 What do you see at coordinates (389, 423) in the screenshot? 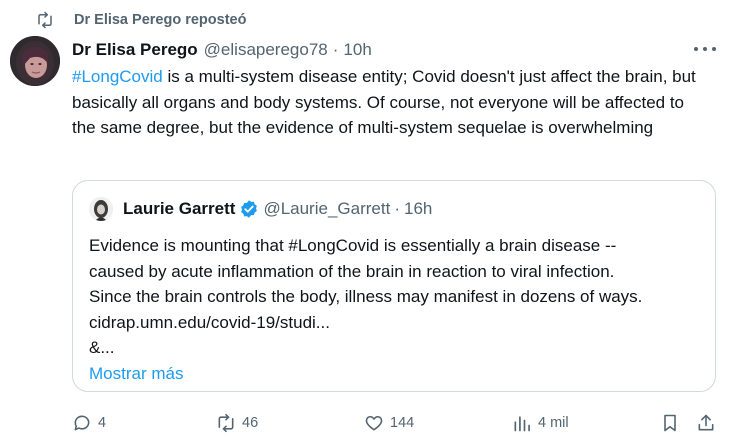
I see `like-button: 144` at bounding box center [389, 423].